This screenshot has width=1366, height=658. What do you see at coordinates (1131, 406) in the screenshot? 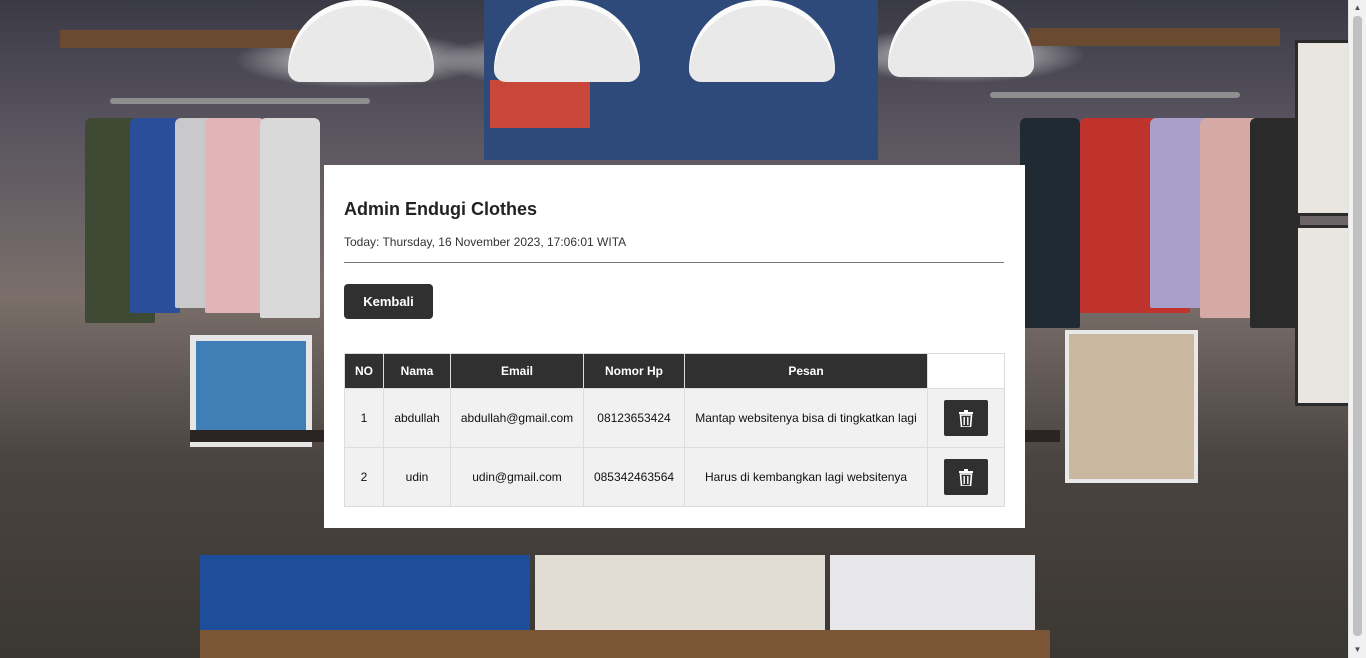
I see `framed-picture` at bounding box center [1131, 406].